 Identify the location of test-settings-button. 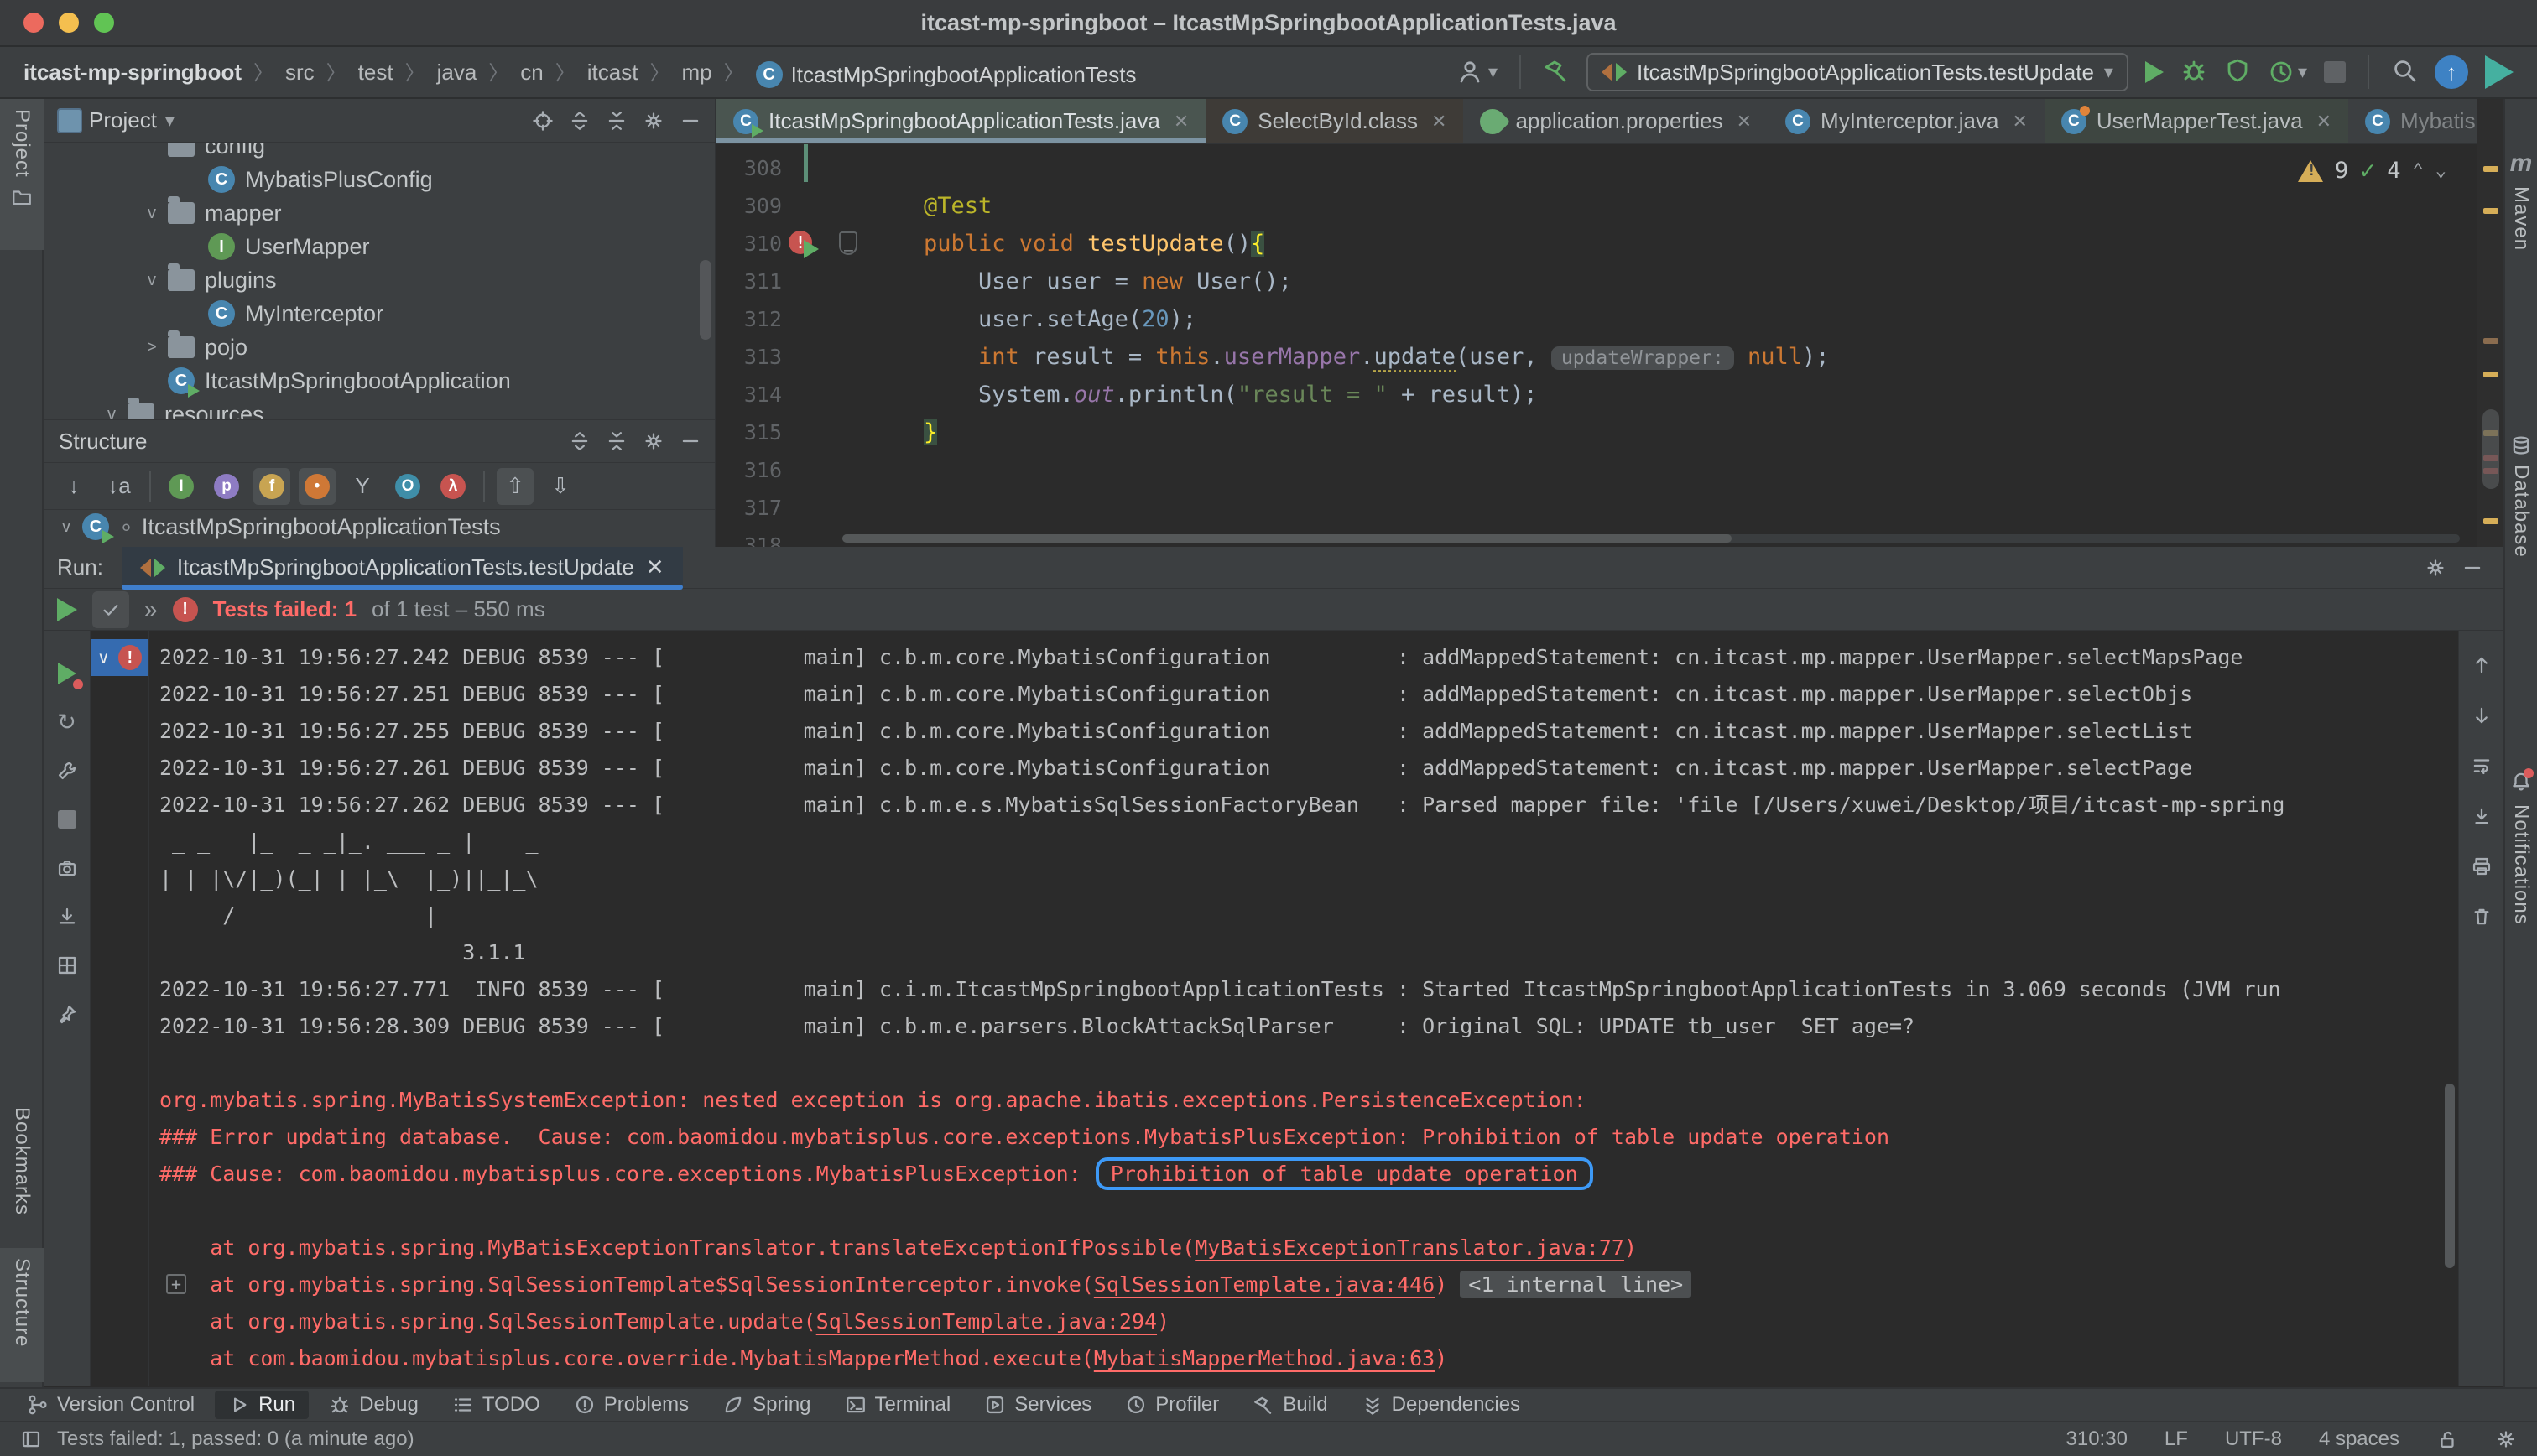
(67, 771).